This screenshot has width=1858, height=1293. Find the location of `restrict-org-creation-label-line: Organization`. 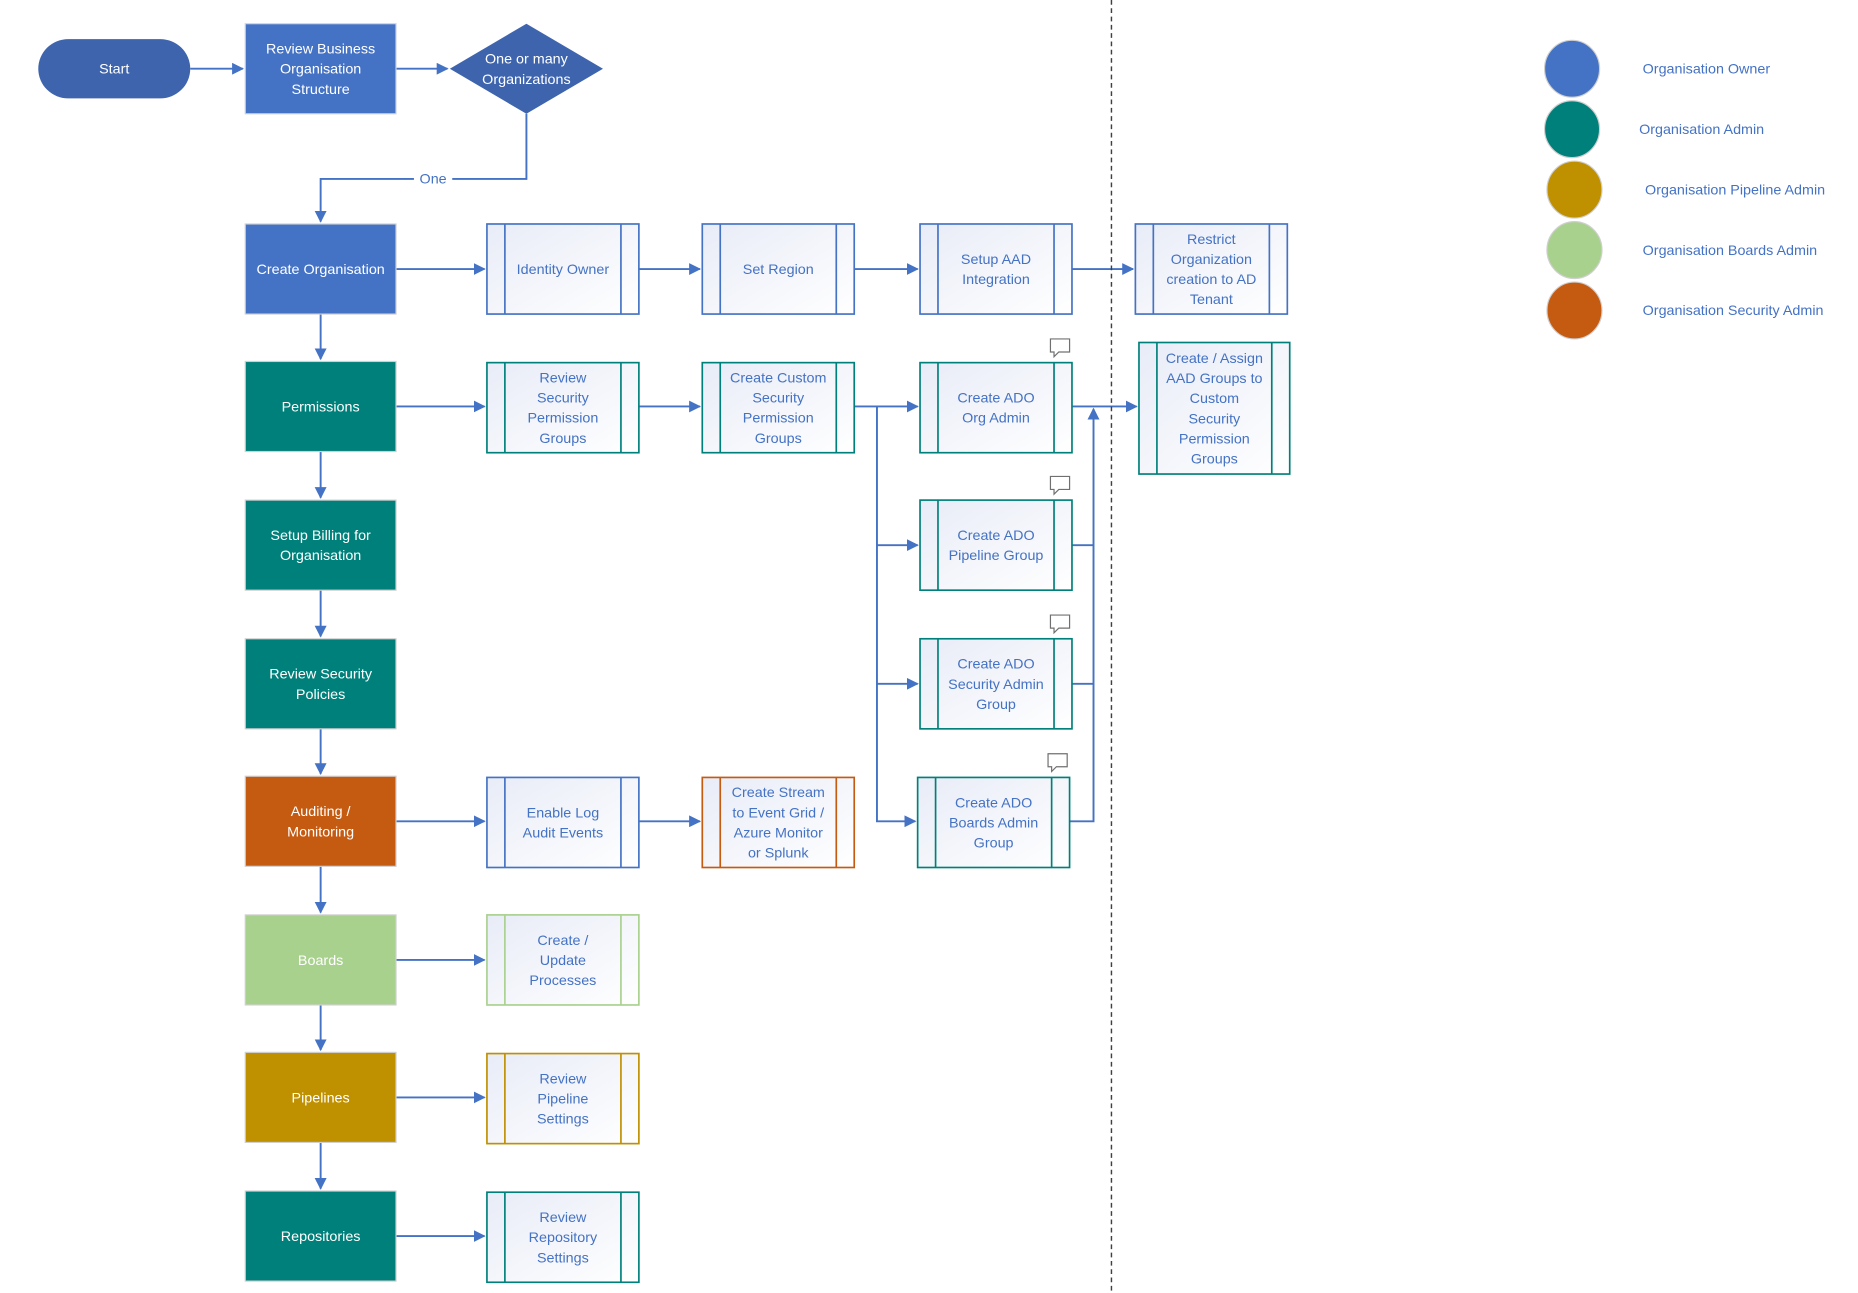

restrict-org-creation-label-line: Organization is located at coordinates (1211, 260).